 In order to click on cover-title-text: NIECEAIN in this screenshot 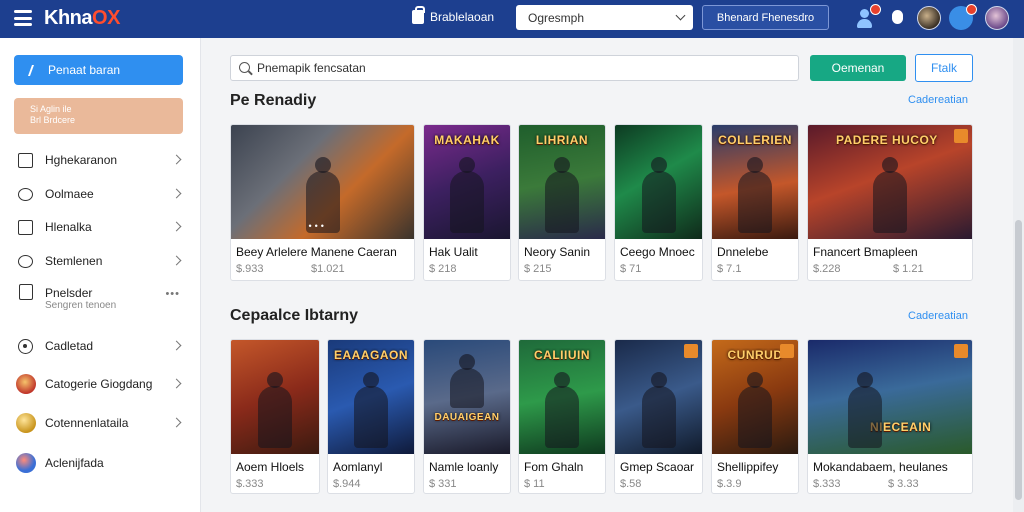, I will do `click(901, 427)`.